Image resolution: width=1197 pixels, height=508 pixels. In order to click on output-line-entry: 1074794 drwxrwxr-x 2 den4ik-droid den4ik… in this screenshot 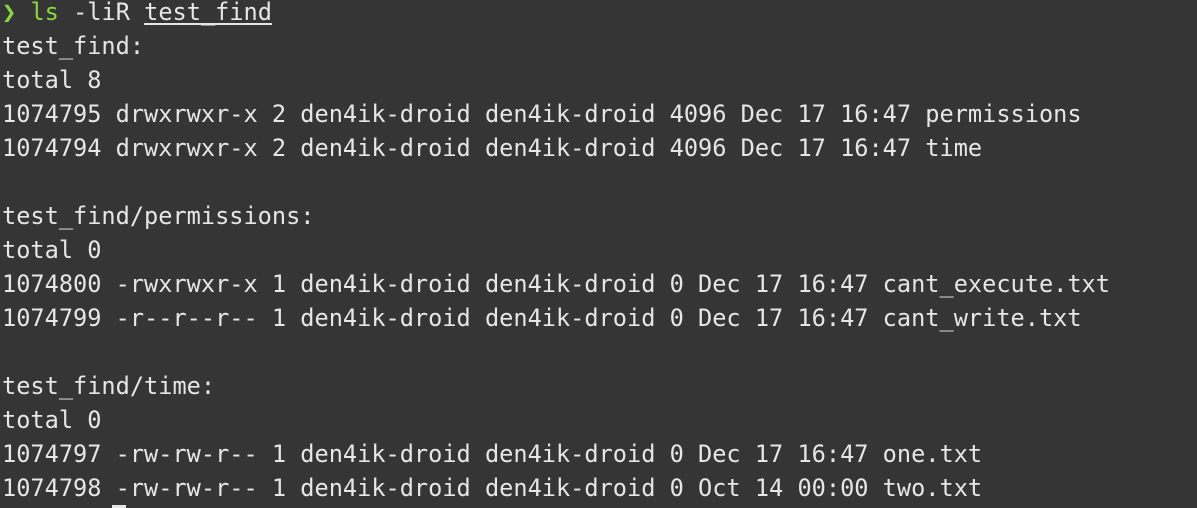, I will do `click(492, 148)`.